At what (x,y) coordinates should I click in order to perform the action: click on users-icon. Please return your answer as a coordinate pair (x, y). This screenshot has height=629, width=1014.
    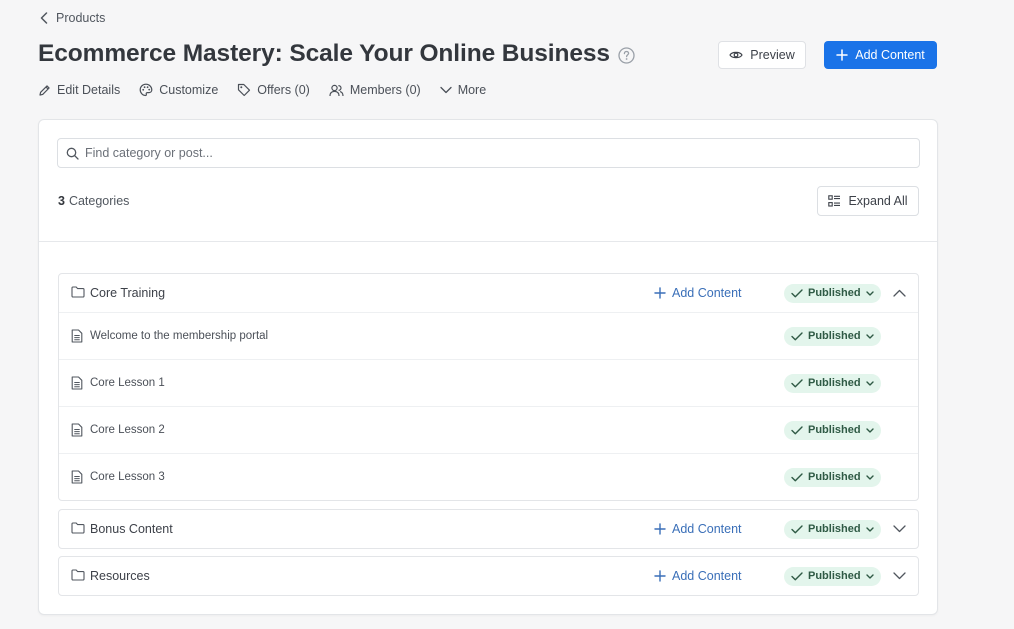
    Looking at the image, I should click on (336, 90).